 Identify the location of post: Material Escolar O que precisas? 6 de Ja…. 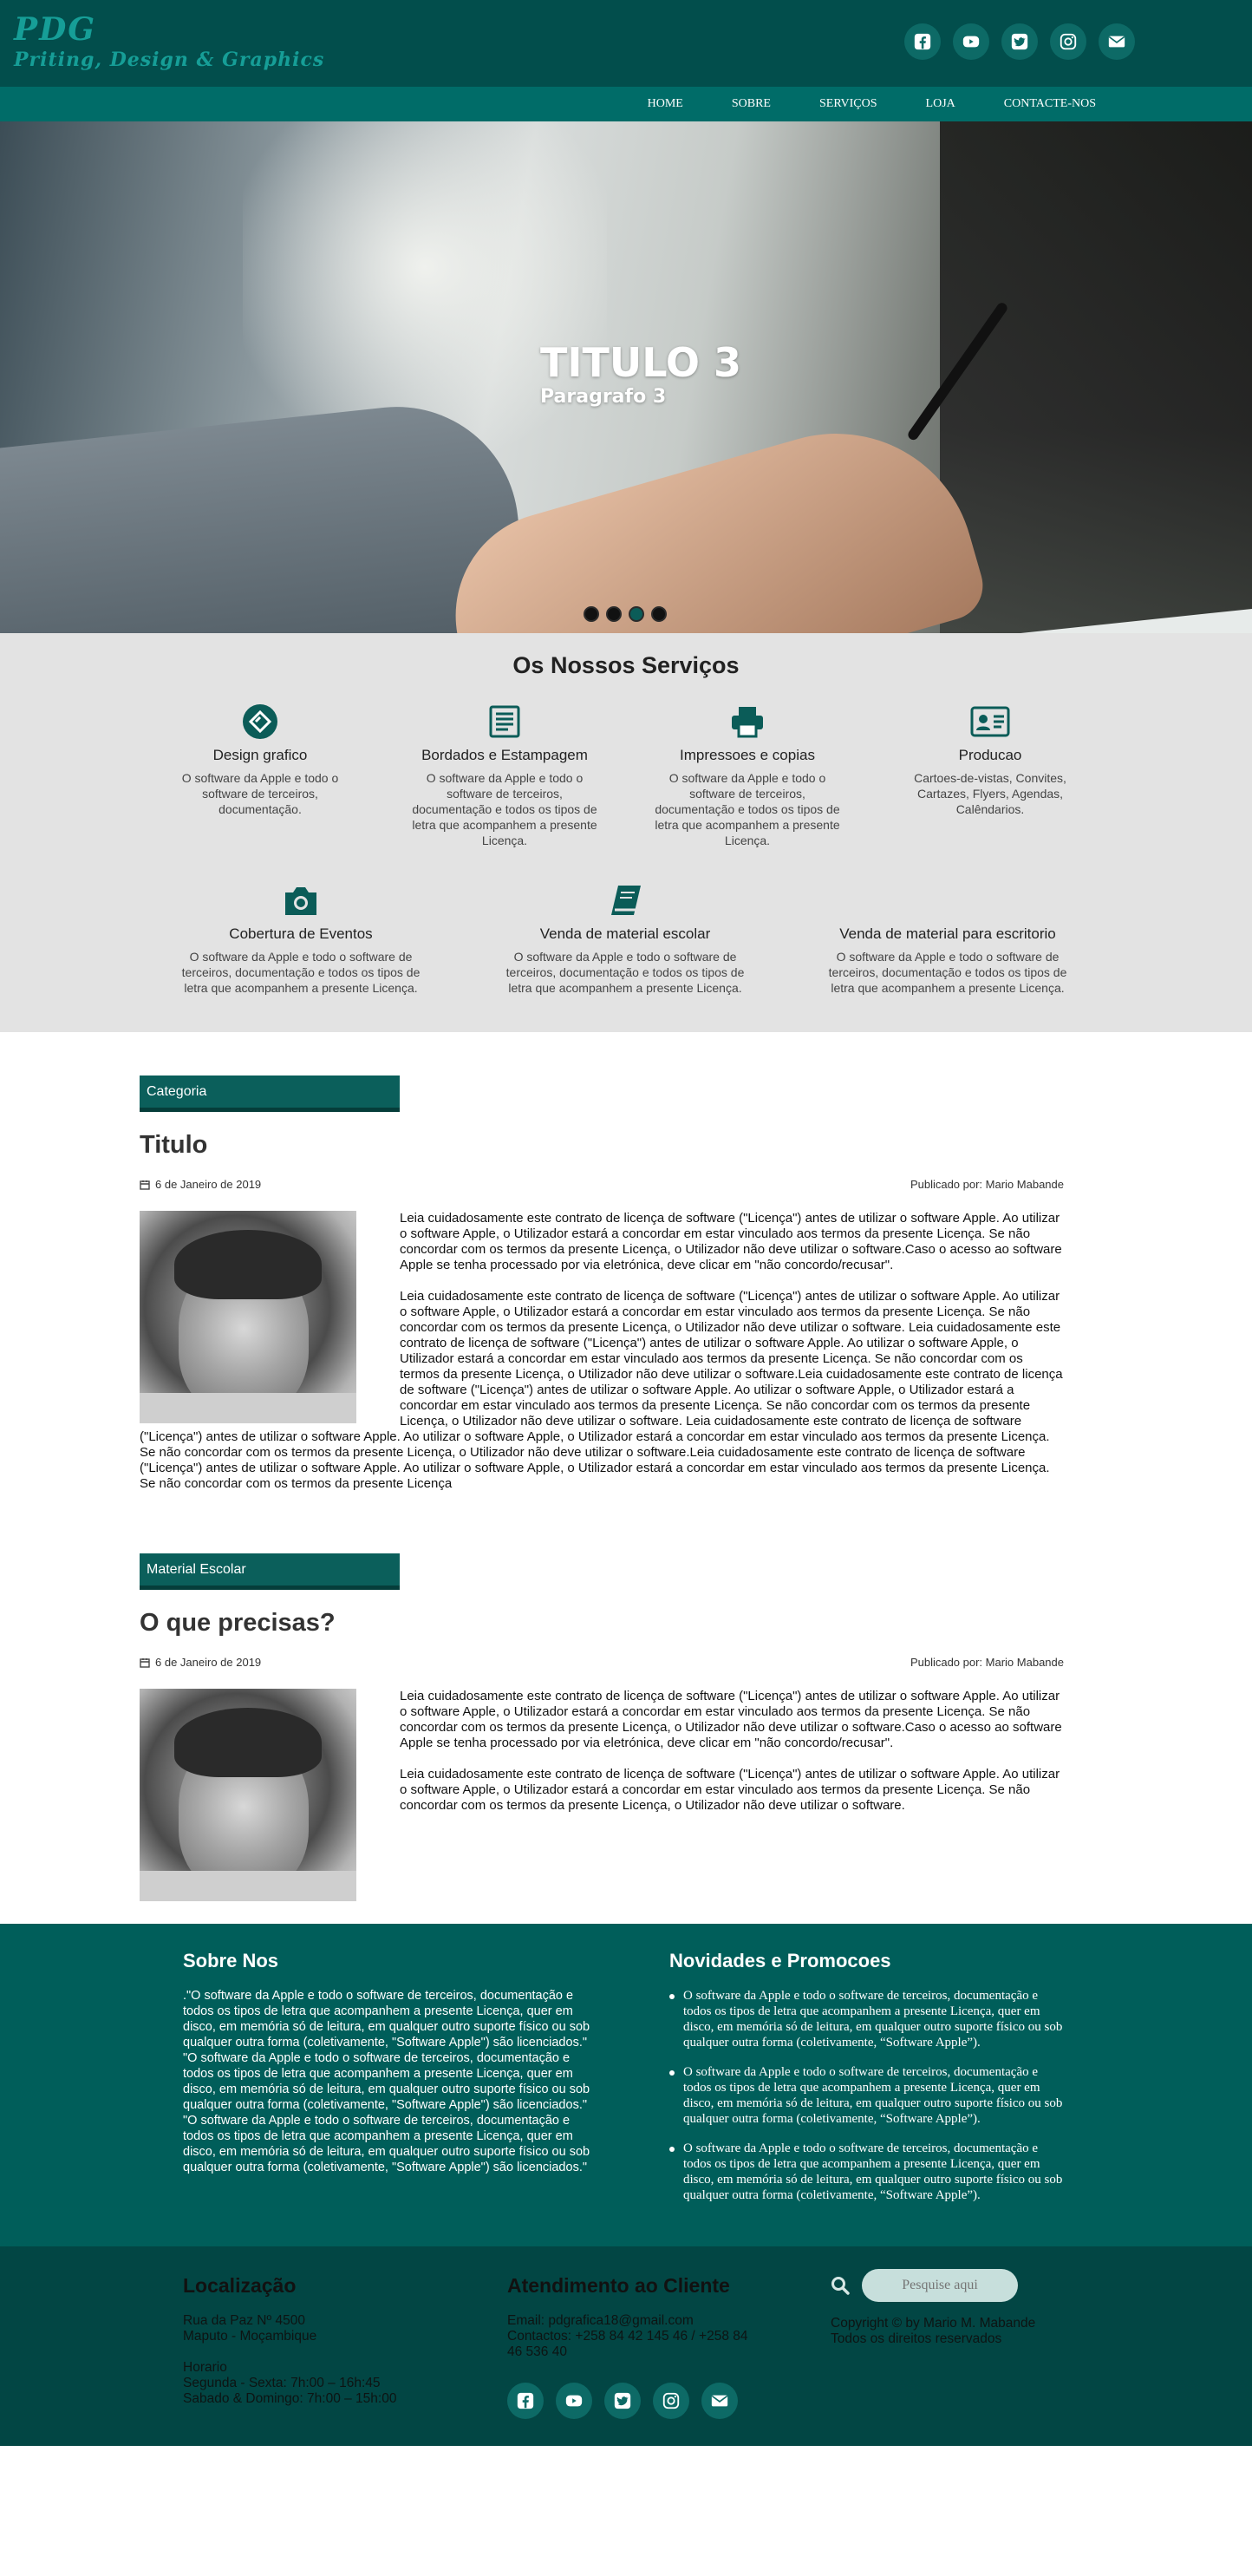
(602, 1729).